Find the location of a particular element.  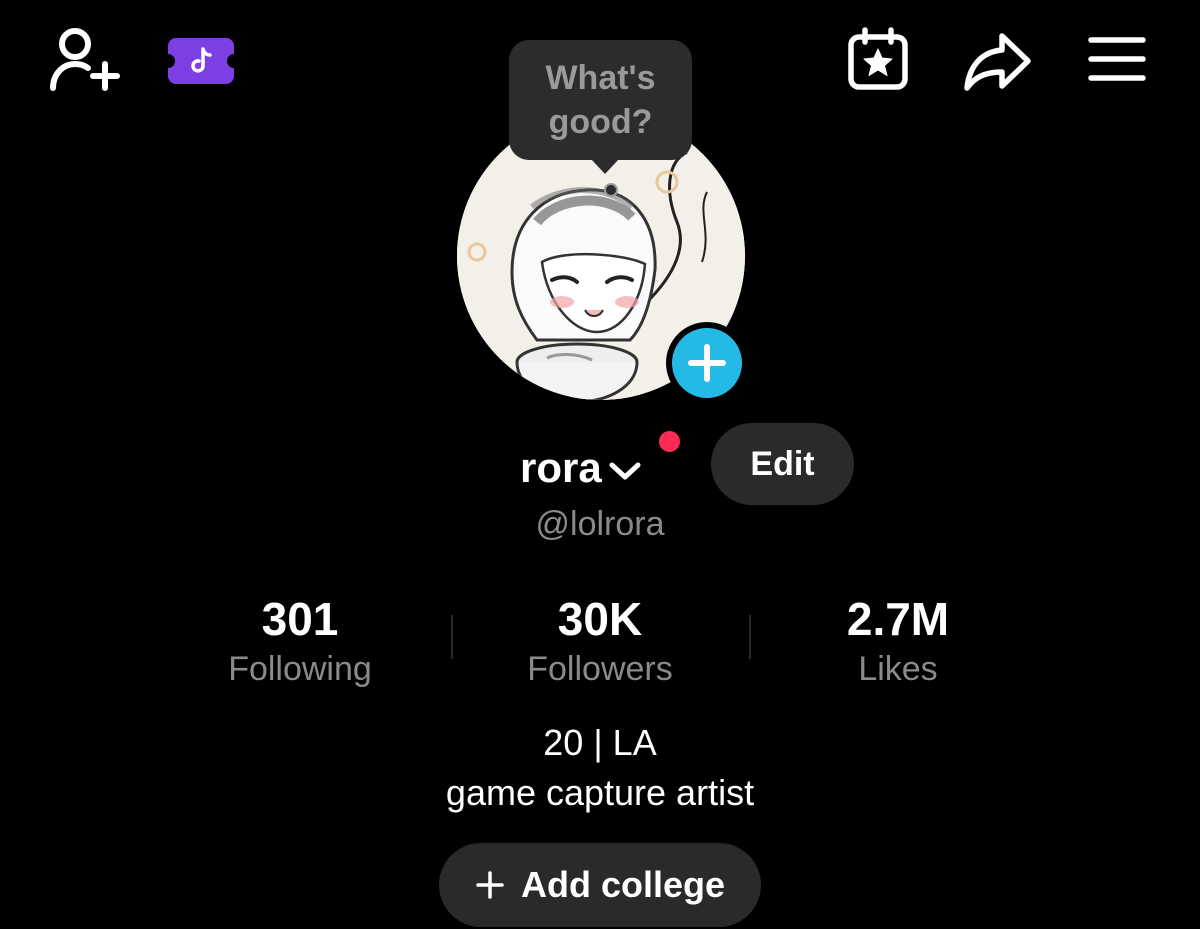

likes-label: Likes is located at coordinates (898, 669).